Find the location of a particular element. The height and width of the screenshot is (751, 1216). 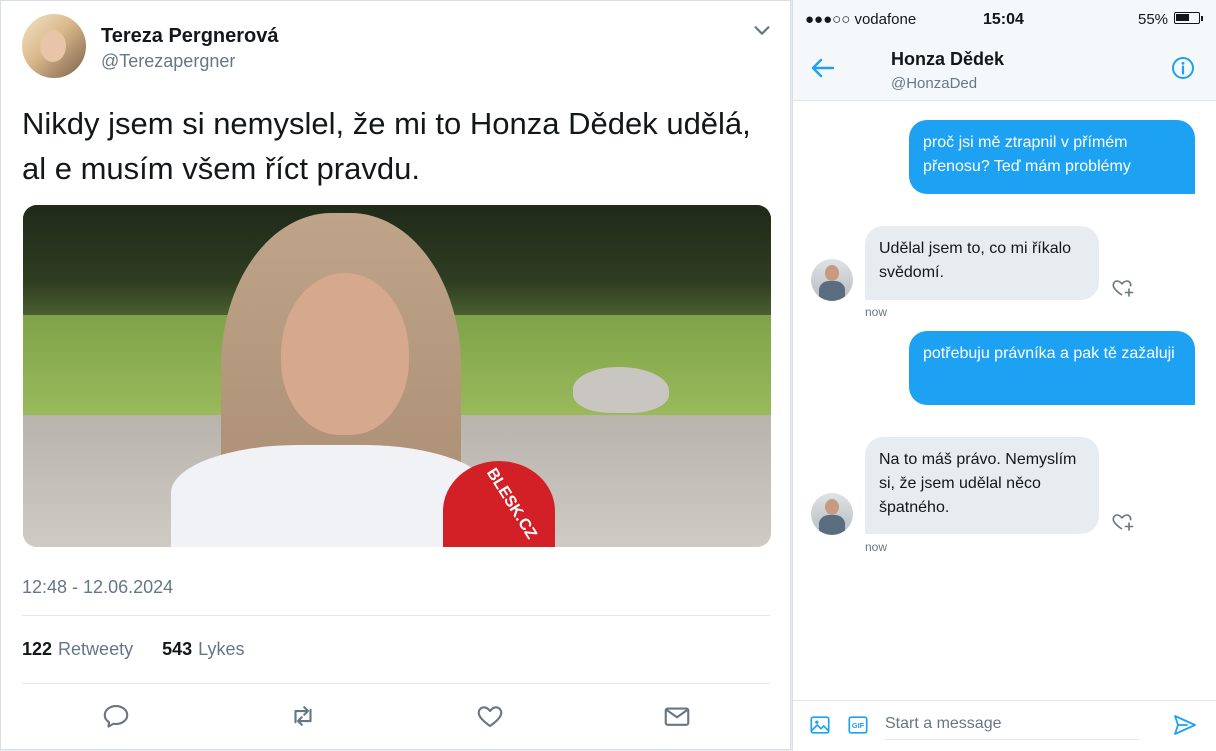

gif-icon: GIF is located at coordinates (858, 725).